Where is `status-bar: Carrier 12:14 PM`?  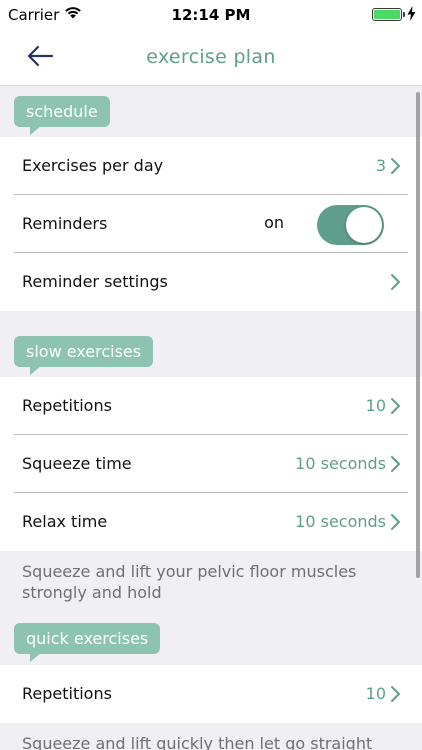
status-bar: Carrier 12:14 PM is located at coordinates (211, 15).